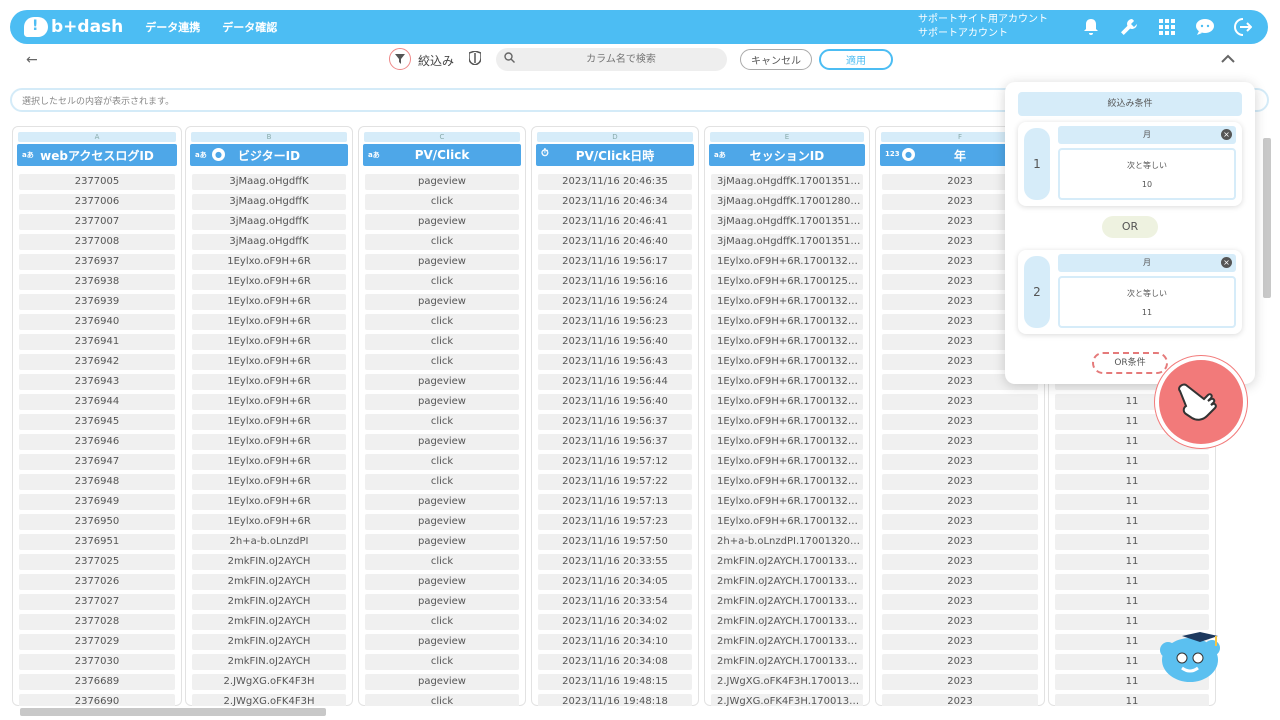 The image size is (1280, 720). I want to click on table-cell: 2377006, so click(97, 202).